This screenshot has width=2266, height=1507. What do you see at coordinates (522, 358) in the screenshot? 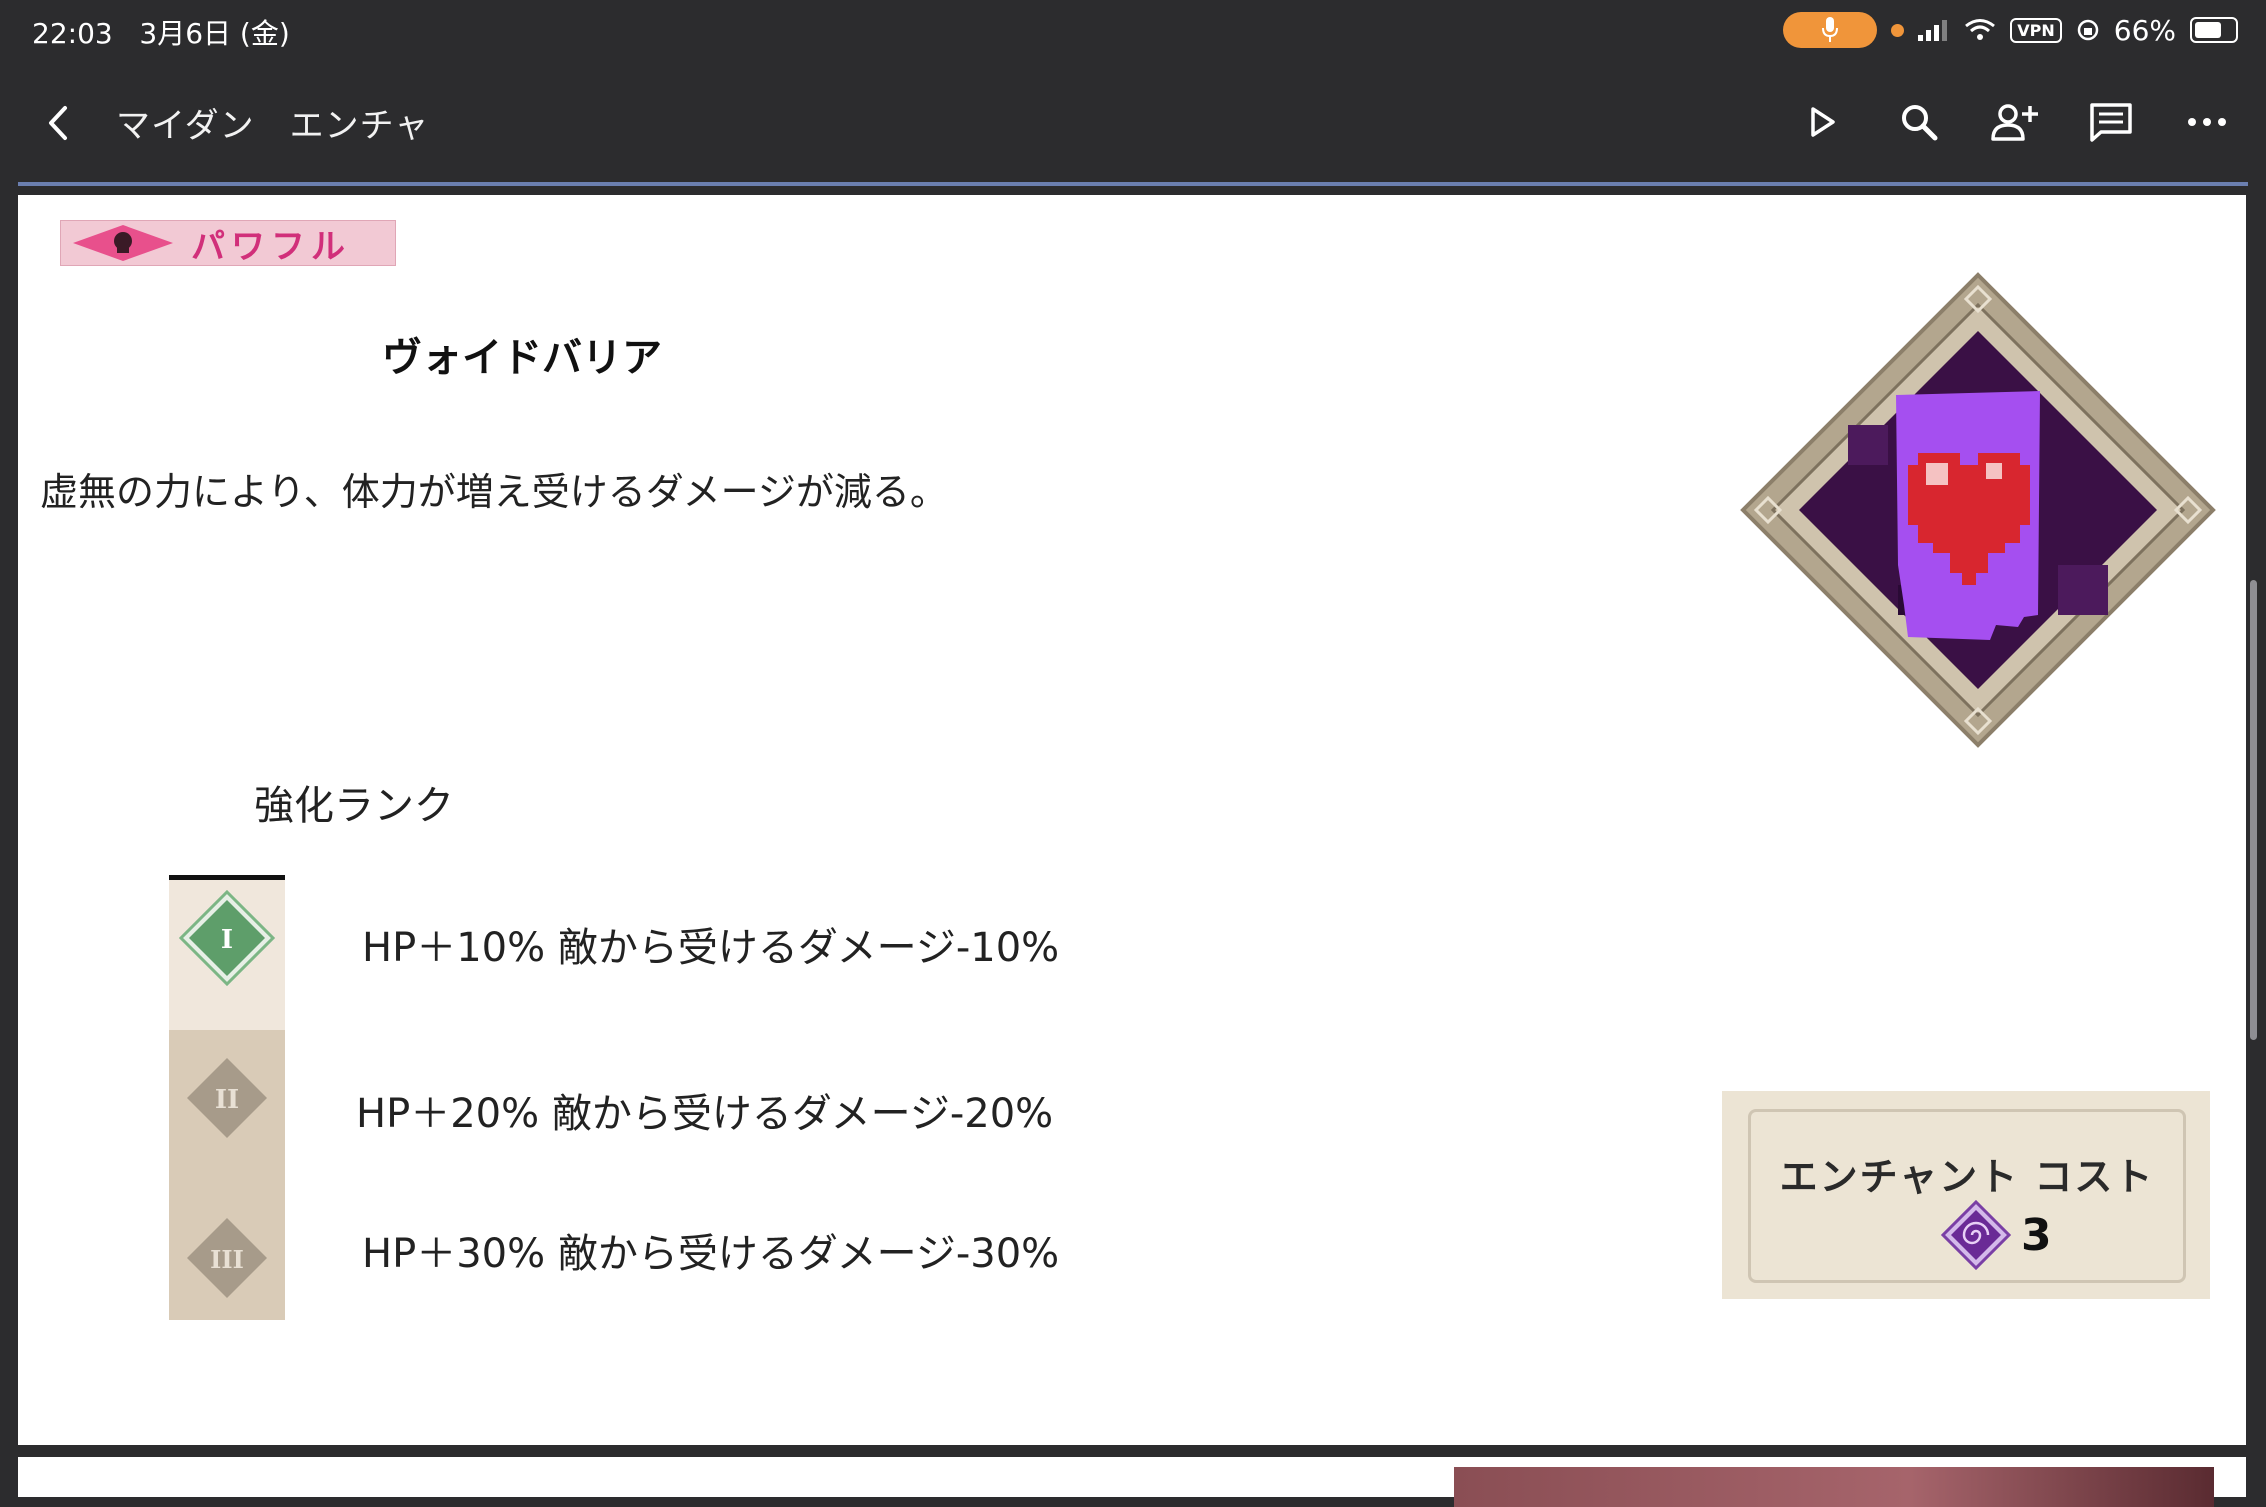
I see `enchant-name: ヴォイドバリア` at bounding box center [522, 358].